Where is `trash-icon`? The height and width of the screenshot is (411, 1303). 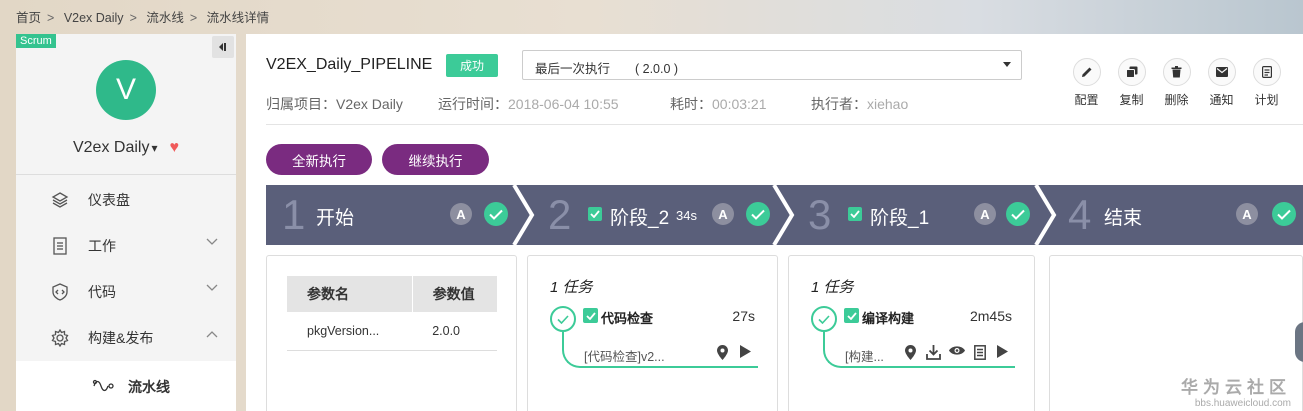
trash-icon is located at coordinates (1176, 72).